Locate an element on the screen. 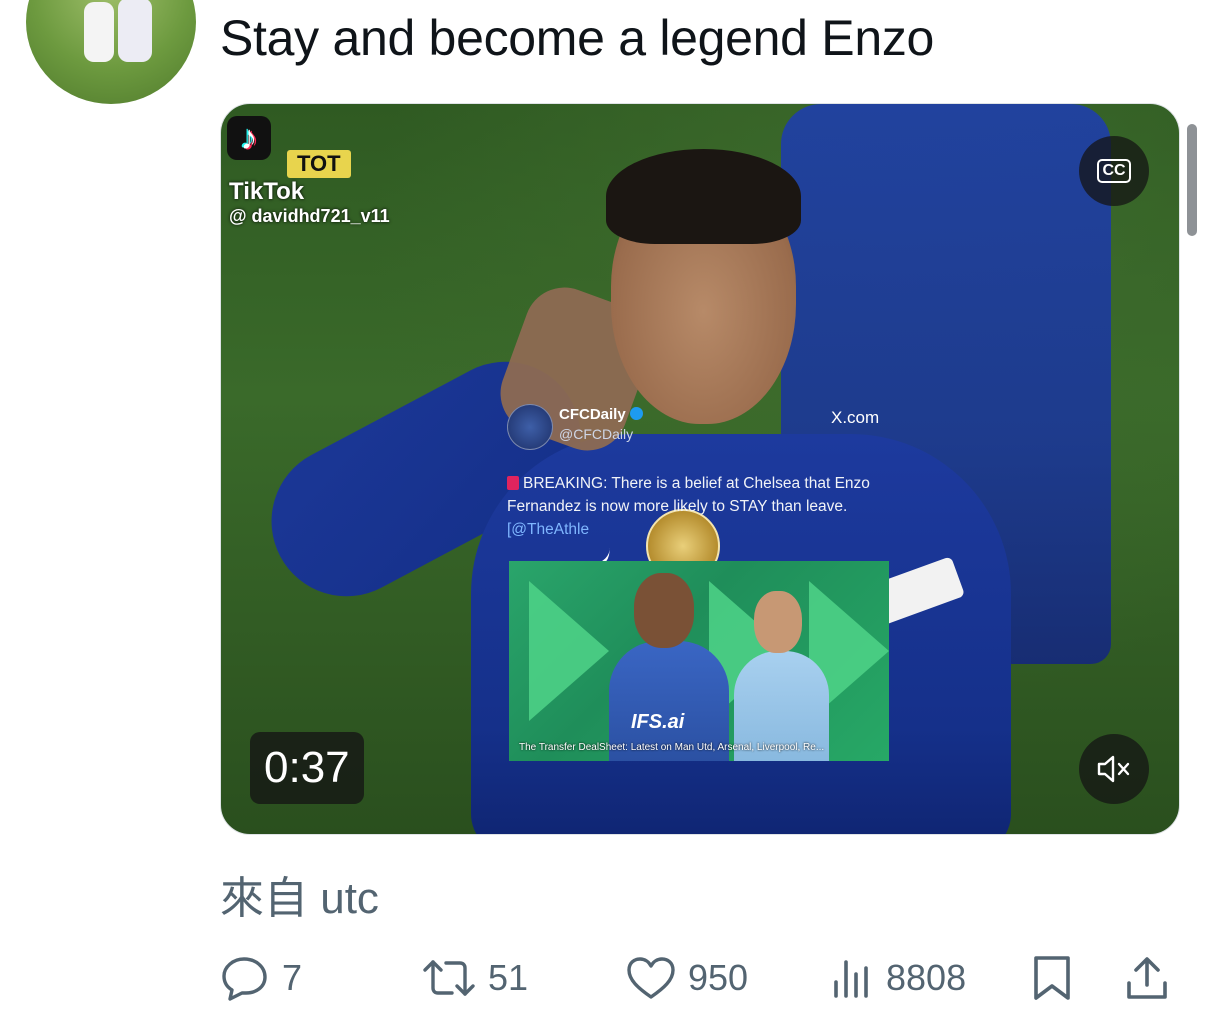  tiktok-label: TikTok is located at coordinates (267, 191).